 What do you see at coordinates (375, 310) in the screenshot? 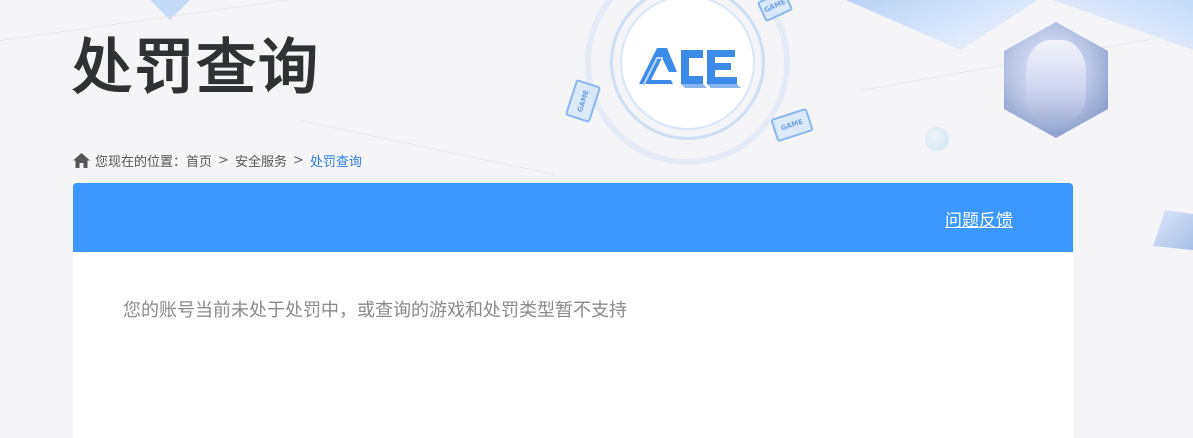
I see `status-message: 您的账号当前未处于处罚中，或查询的游戏和处罚类型暂不支持` at bounding box center [375, 310].